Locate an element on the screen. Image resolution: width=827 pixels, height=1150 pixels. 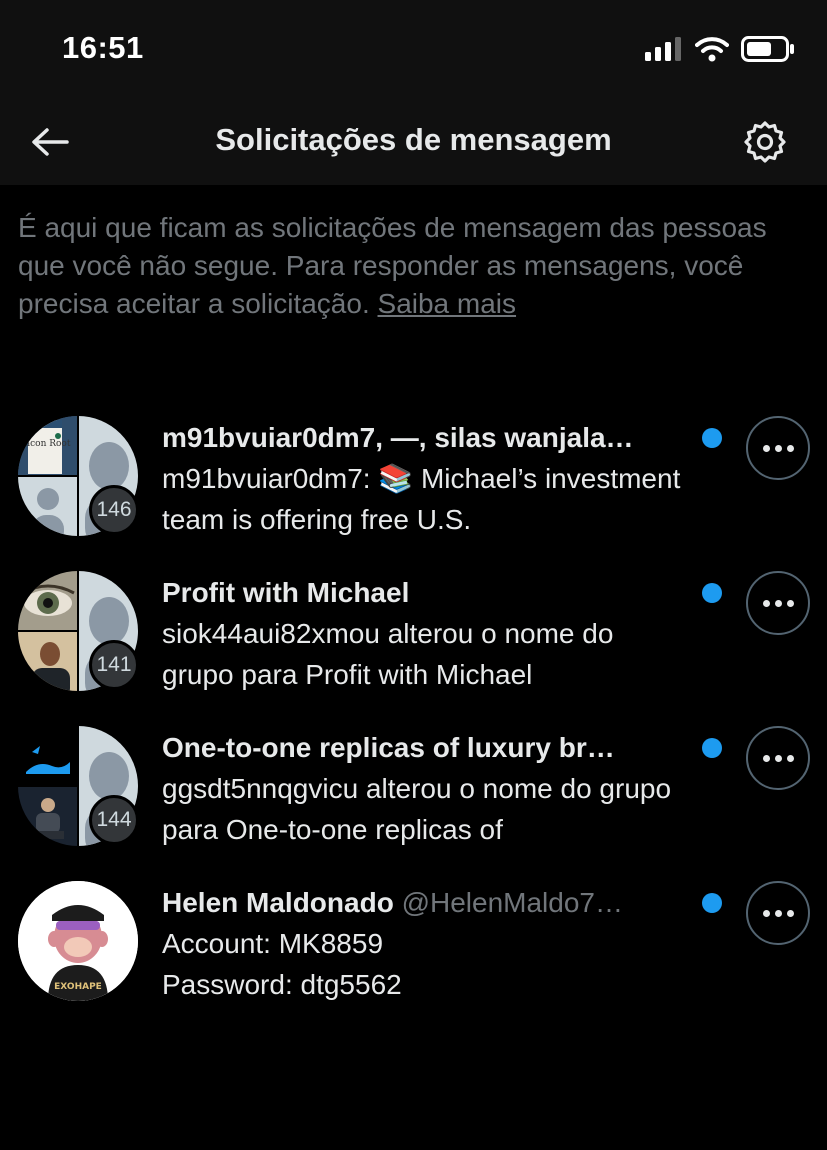
sender-name: Helen Maldonado is located at coordinates (278, 902).